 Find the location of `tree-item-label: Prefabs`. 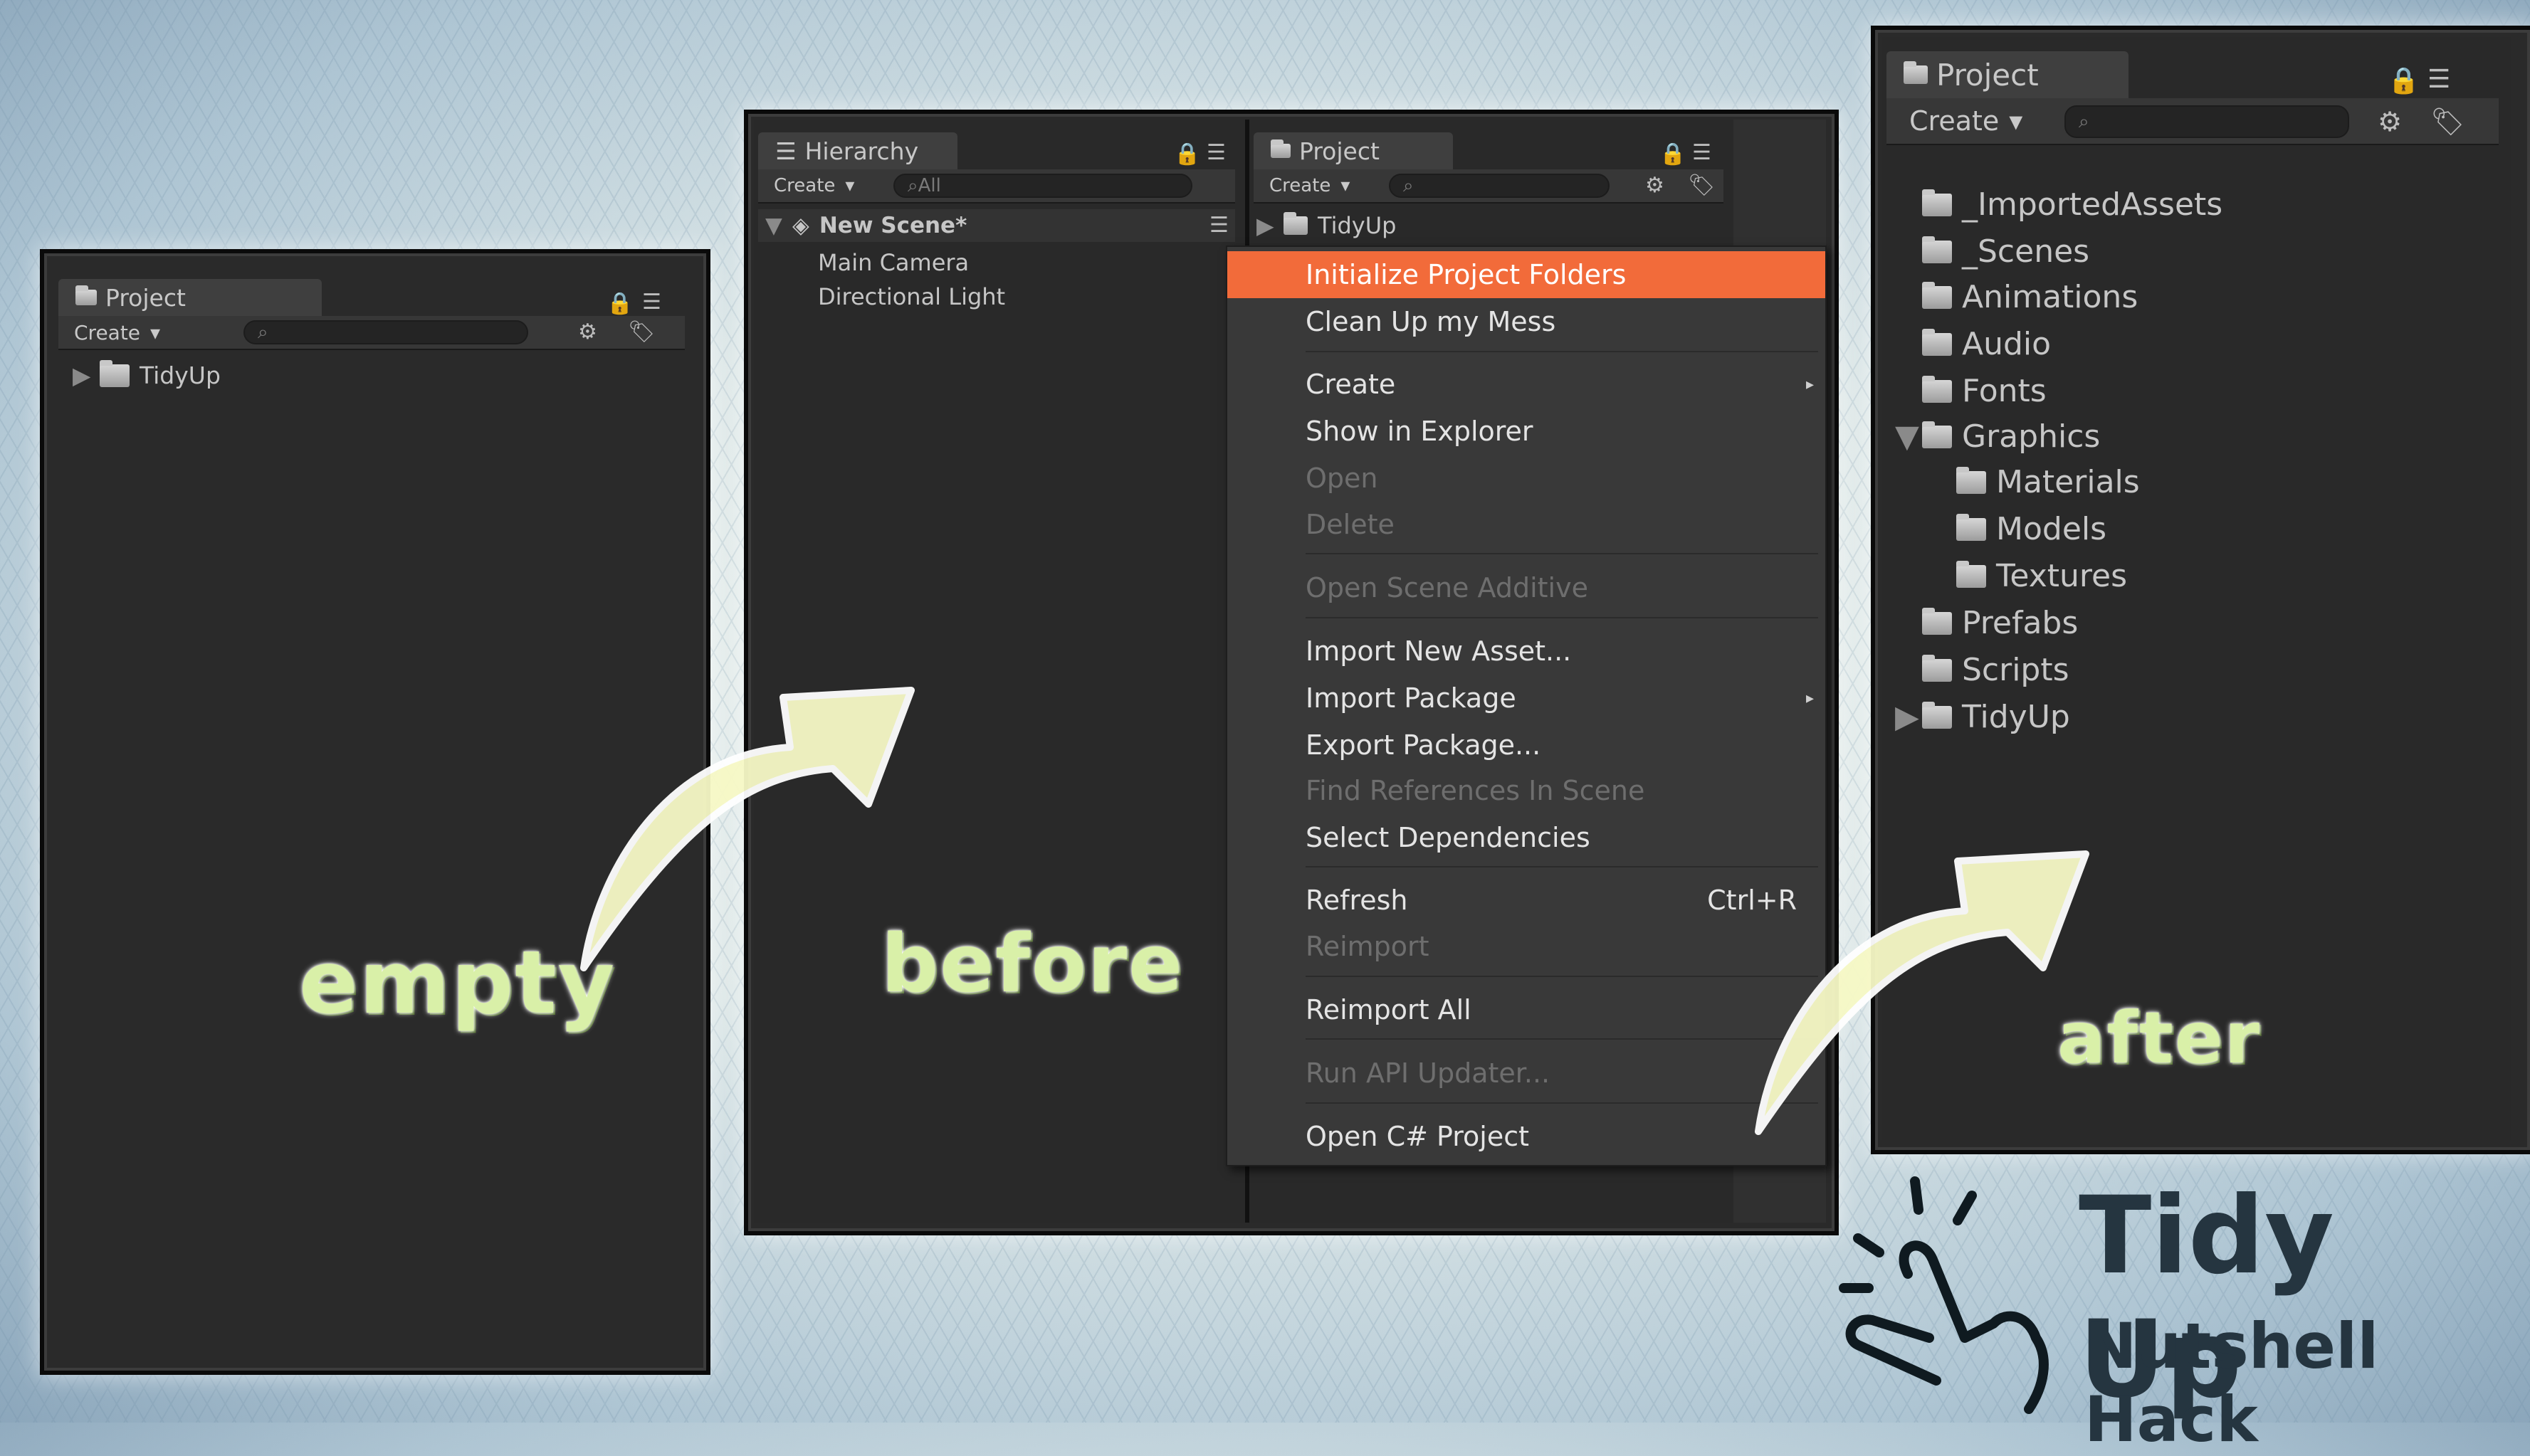

tree-item-label: Prefabs is located at coordinates (2021, 623).